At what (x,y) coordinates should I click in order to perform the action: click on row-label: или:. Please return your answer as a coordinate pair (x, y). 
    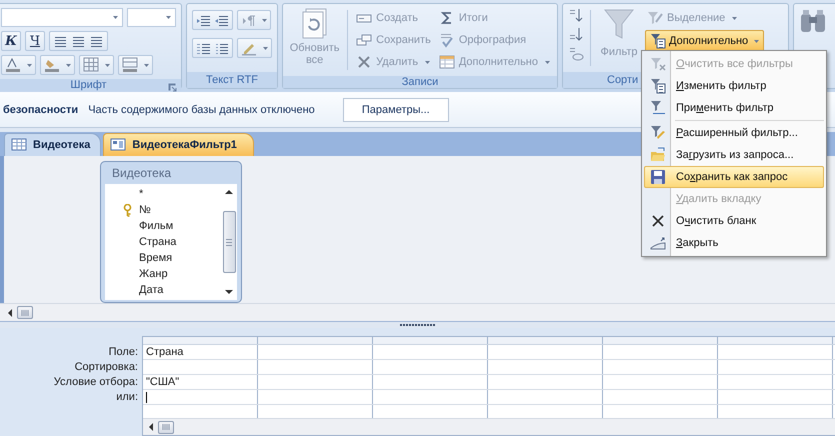
    Looking at the image, I should click on (127, 396).